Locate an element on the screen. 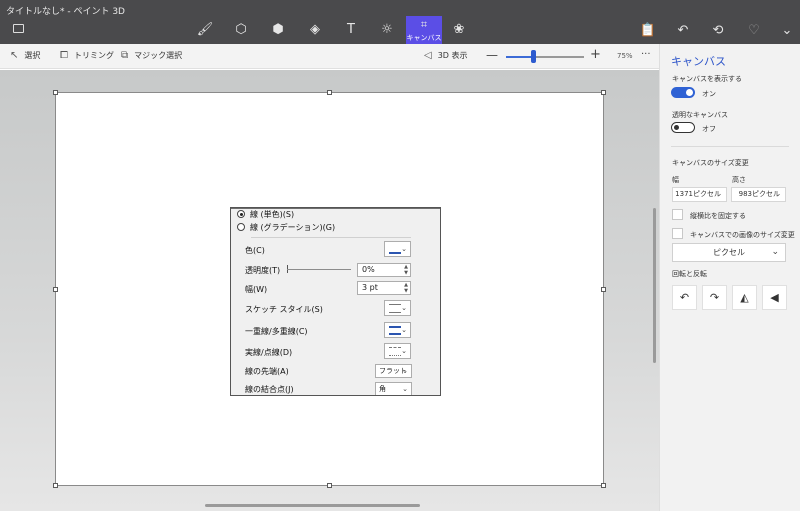  stickers-tool: ◈ is located at coordinates (315, 30).